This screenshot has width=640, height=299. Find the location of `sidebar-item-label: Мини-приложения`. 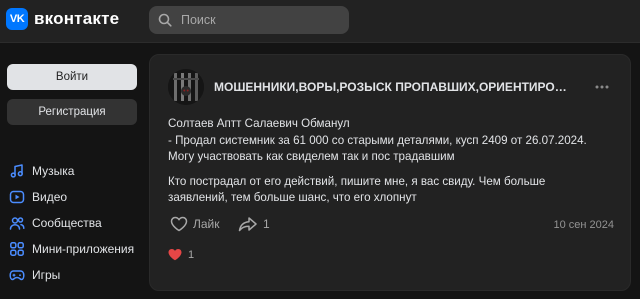

sidebar-item-label: Мини-приложения is located at coordinates (83, 249).